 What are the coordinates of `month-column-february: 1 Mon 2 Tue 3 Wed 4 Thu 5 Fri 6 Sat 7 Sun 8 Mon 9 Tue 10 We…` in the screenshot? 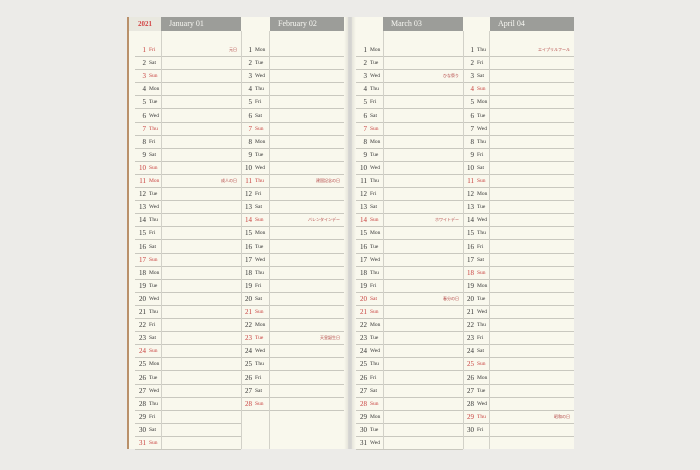 It's located at (292, 233).